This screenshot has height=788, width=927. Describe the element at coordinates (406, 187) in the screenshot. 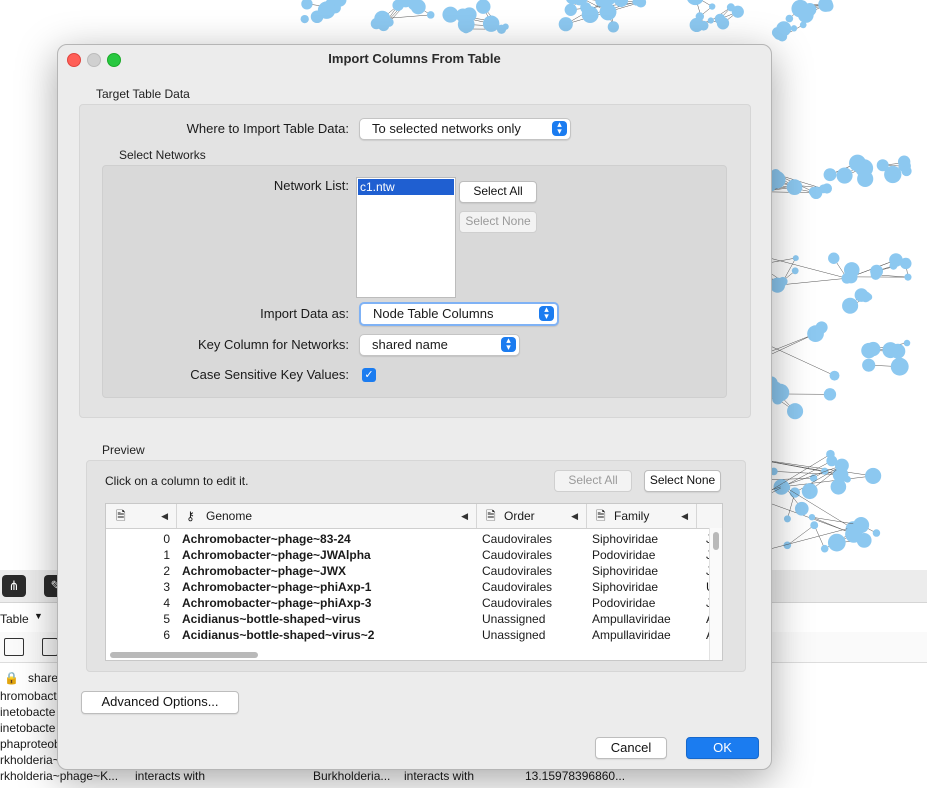

I see `network-list-item: c1.ntw` at that location.